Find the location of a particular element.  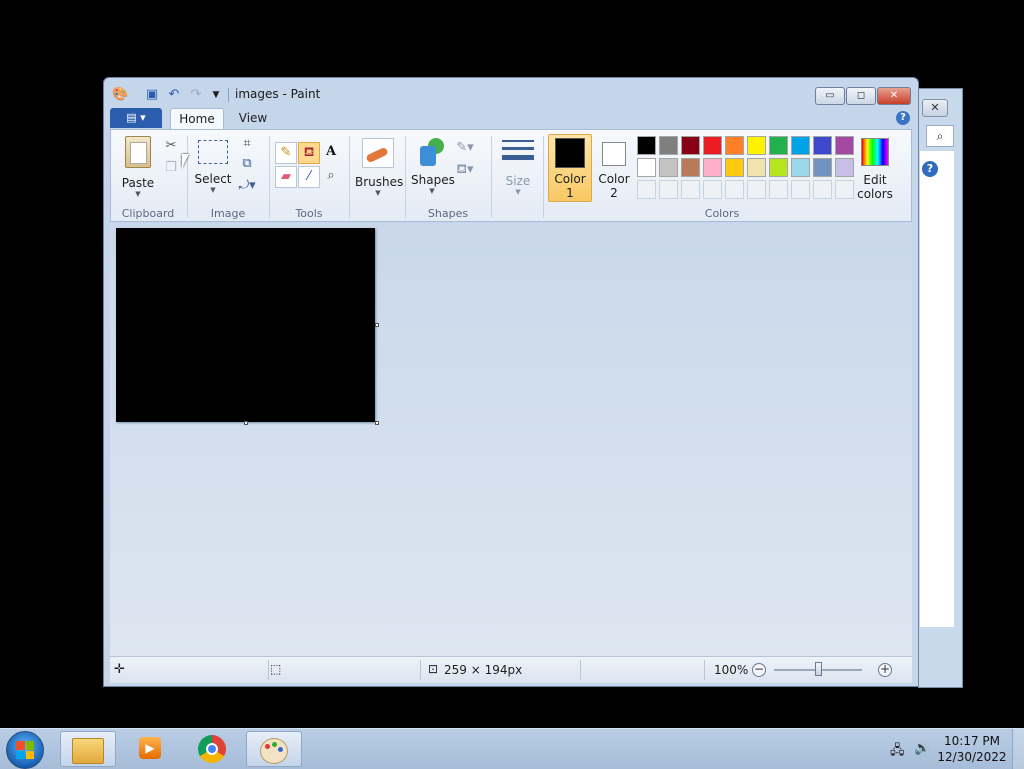

edit-colors-button: Edit colors is located at coordinates (875, 167).